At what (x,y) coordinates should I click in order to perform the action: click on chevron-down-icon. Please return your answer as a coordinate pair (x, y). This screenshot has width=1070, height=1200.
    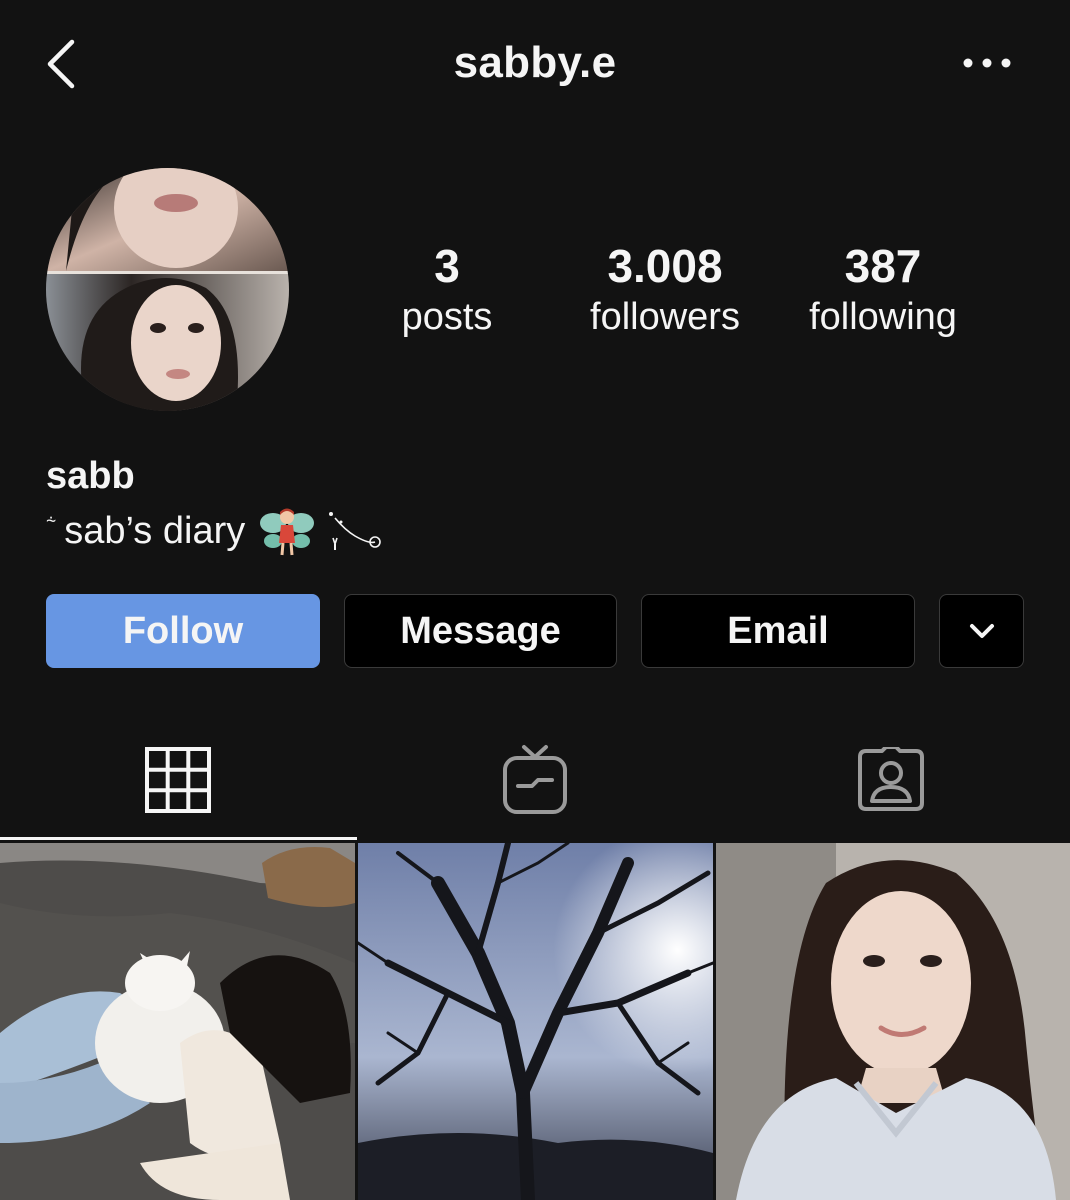
    Looking at the image, I should click on (981, 631).